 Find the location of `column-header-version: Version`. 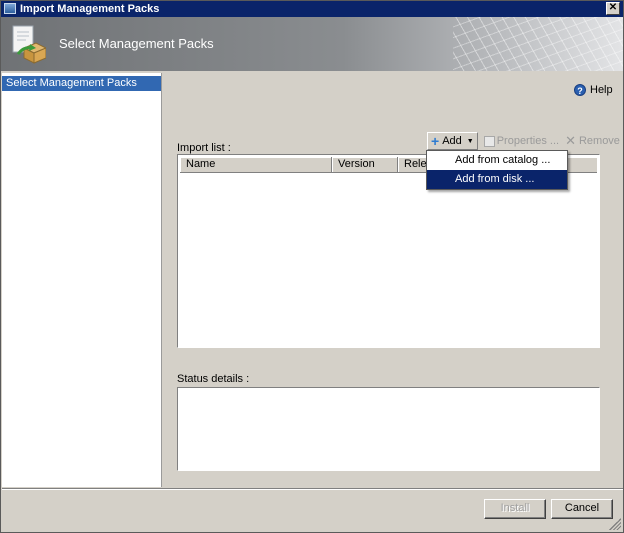

column-header-version: Version is located at coordinates (365, 165).